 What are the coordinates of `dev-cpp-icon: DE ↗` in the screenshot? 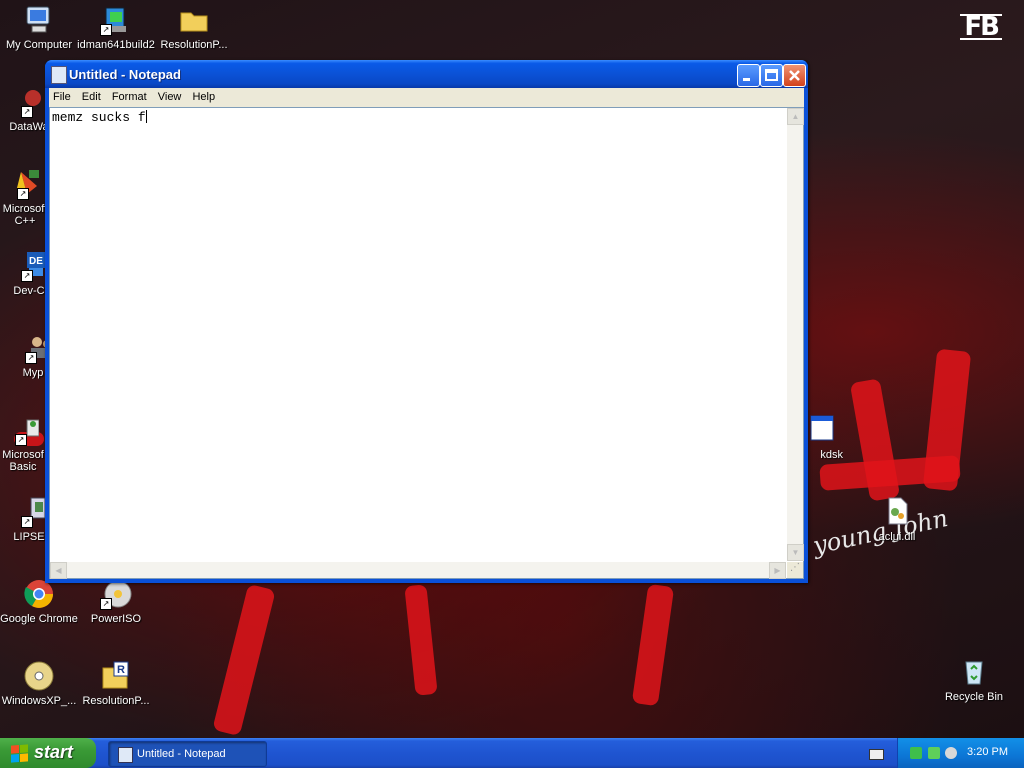 It's located at (29, 266).